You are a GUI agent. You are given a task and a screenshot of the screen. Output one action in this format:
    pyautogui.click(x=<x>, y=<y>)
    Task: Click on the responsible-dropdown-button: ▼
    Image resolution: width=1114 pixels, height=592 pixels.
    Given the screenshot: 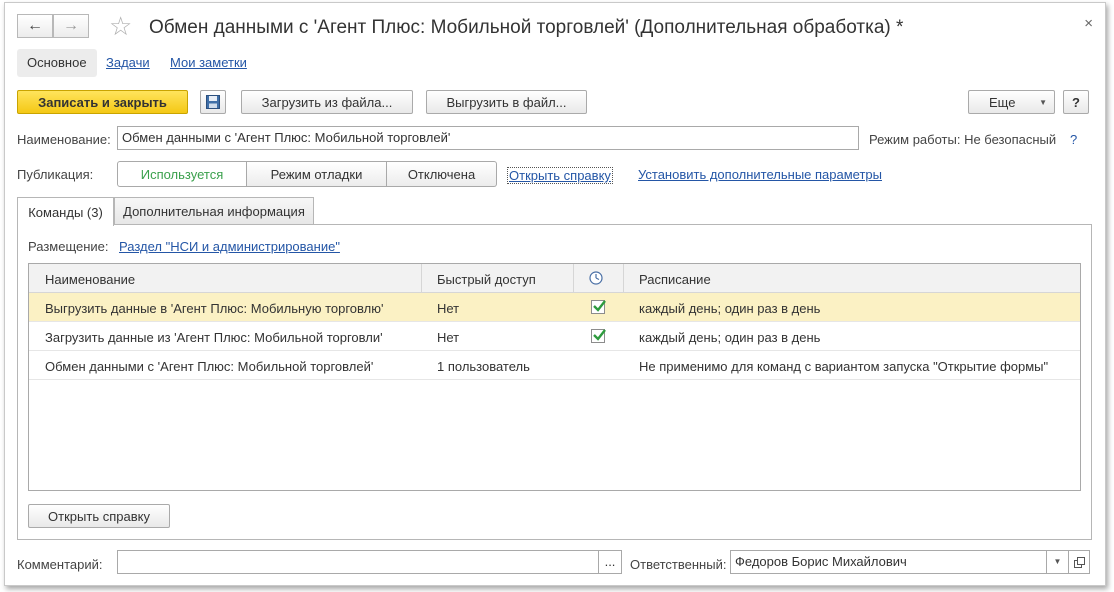 What is the action you would take?
    pyautogui.click(x=1057, y=562)
    